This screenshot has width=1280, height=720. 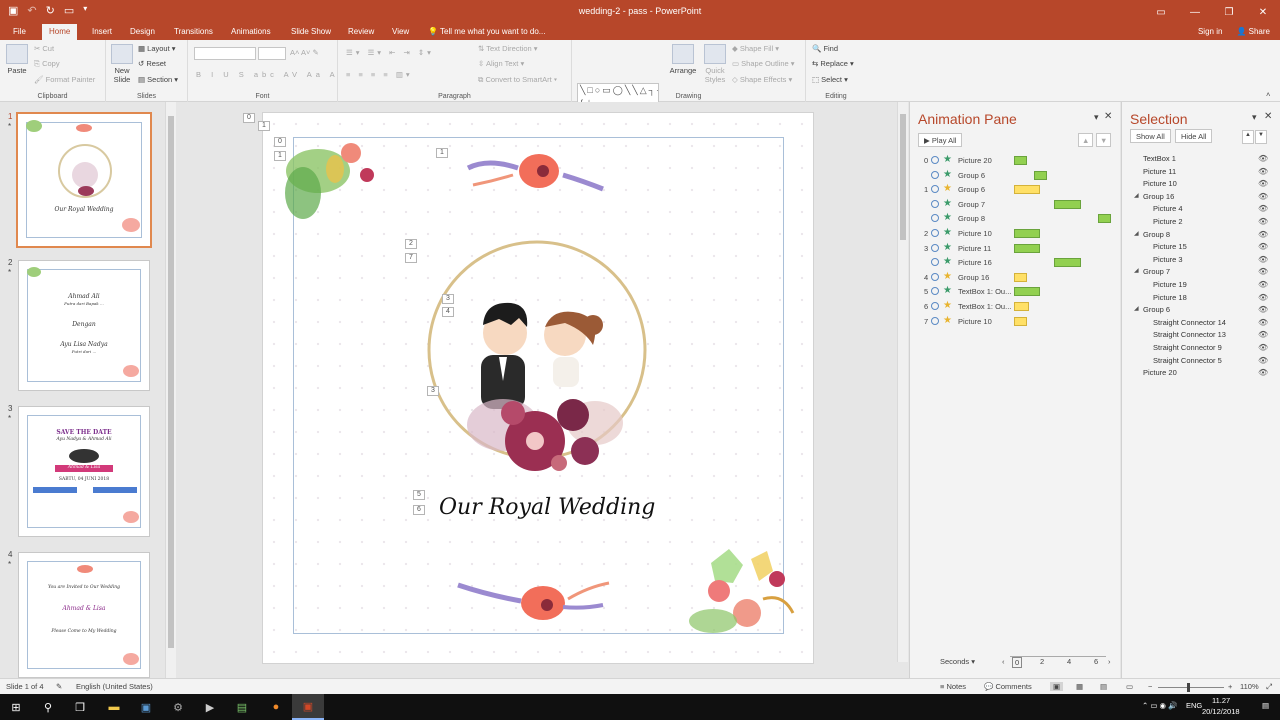 I want to click on replace-button: ⇆ Replace ▾, so click(x=833, y=63).